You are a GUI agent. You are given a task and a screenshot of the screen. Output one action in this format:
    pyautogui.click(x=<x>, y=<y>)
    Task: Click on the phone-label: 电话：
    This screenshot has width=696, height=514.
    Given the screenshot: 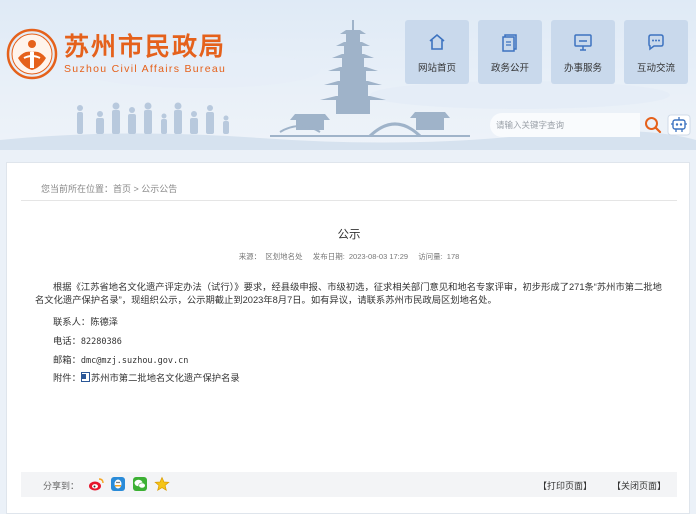 What is the action you would take?
    pyautogui.click(x=67, y=341)
    